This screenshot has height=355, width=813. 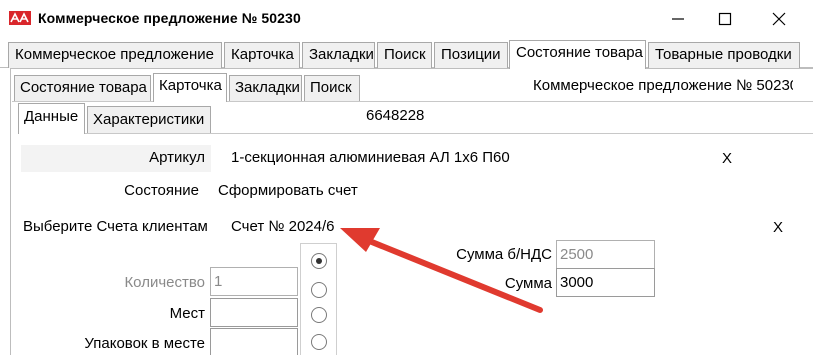 I want to click on invoice-label: Выберите Счета клиентам, so click(x=115, y=226).